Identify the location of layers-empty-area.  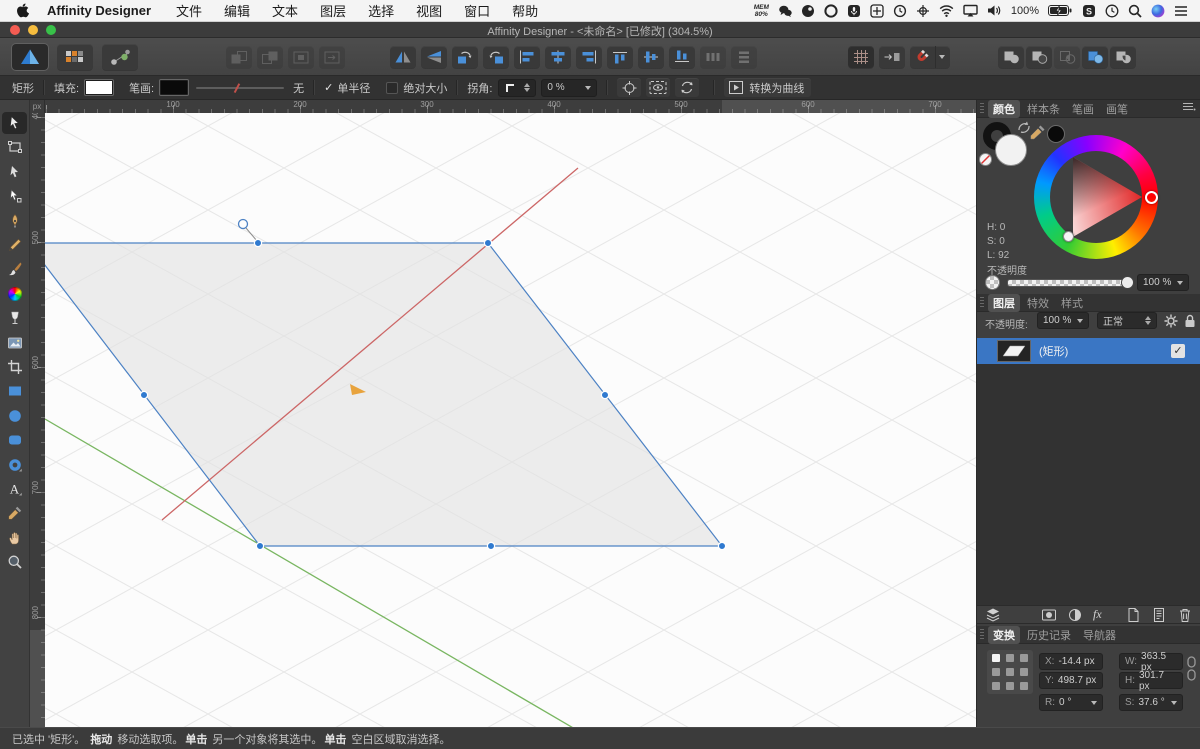
(1088, 484).